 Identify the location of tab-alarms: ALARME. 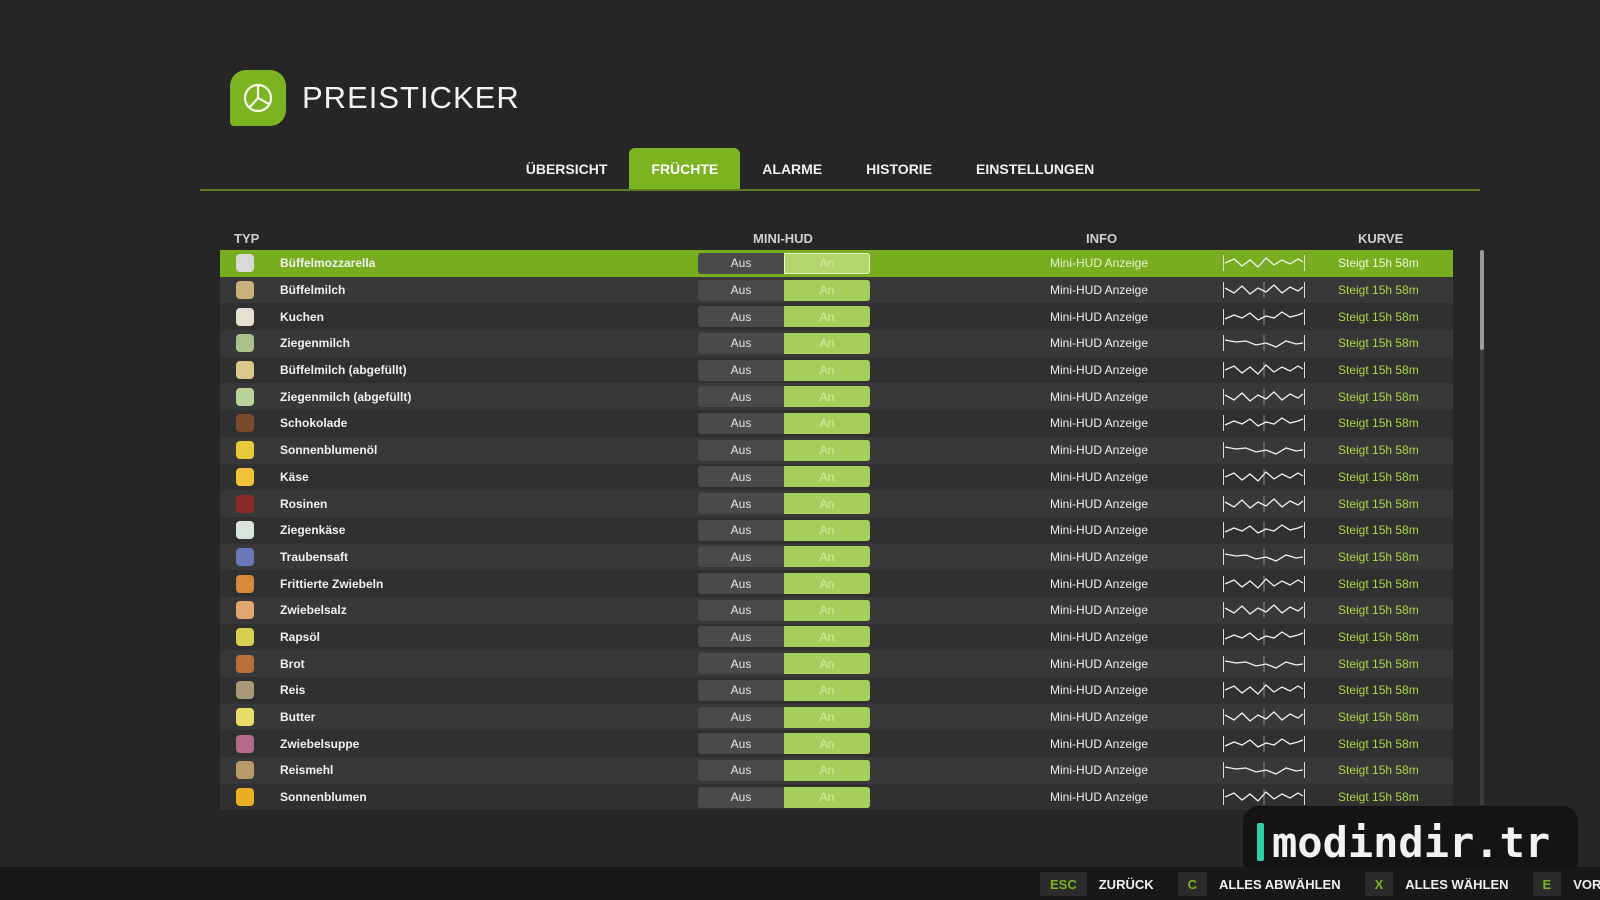
(792, 169).